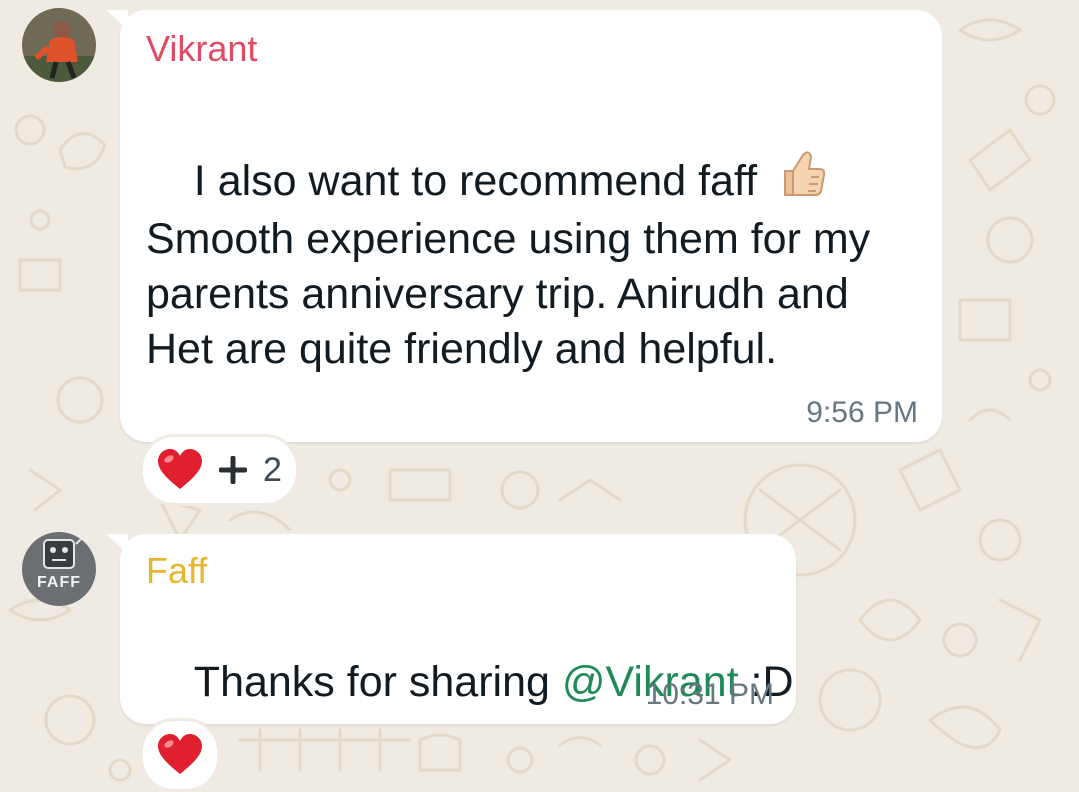  Describe the element at coordinates (233, 470) in the screenshot. I see `plus-icon` at that location.